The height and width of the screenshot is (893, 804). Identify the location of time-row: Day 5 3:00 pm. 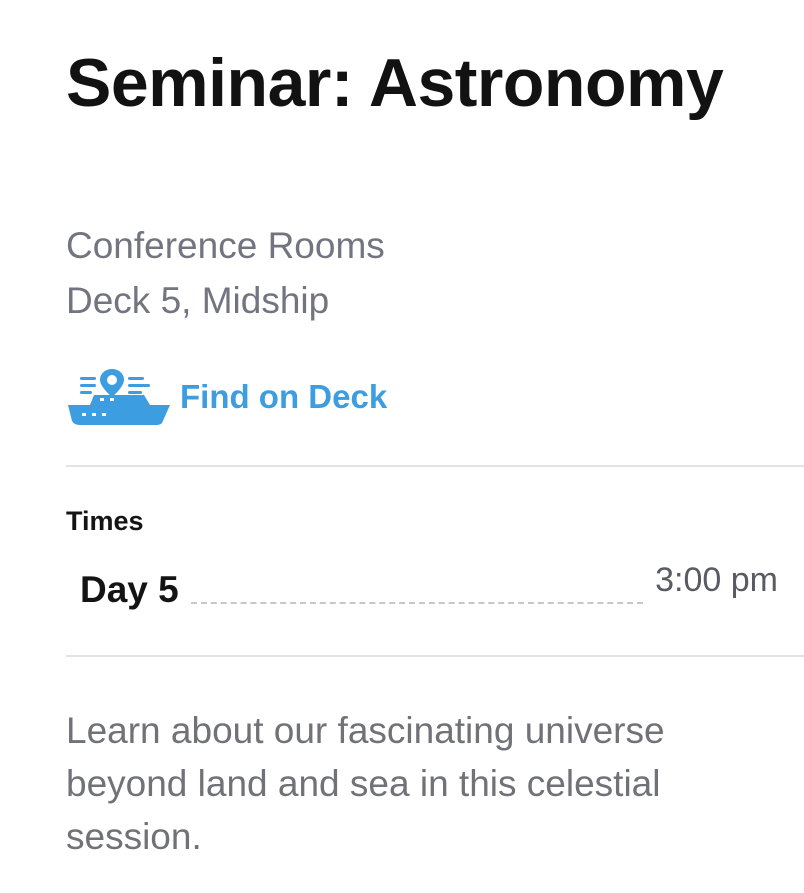
(429, 587).